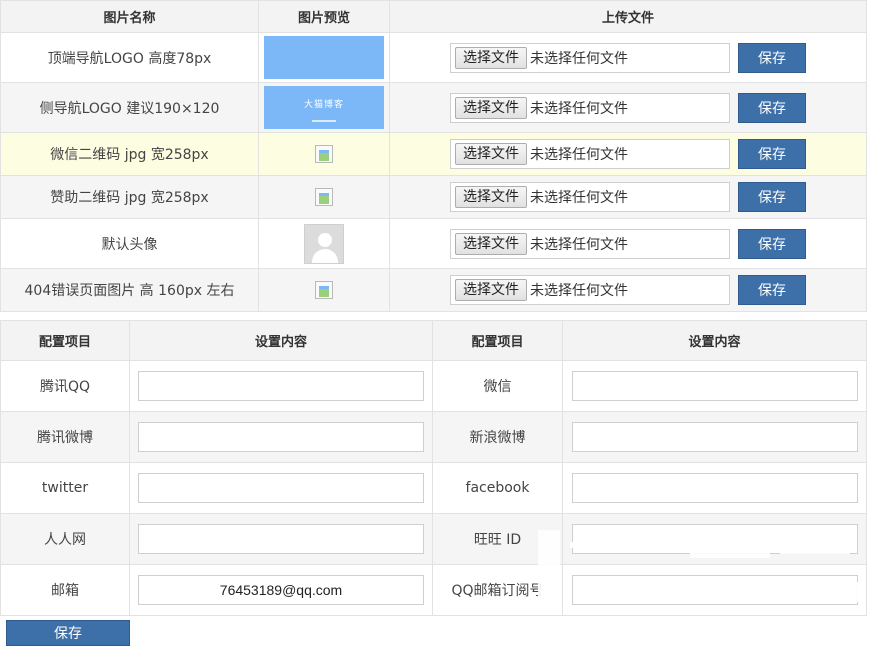  I want to click on config-label: QQ邮箱订阅号, so click(497, 590).